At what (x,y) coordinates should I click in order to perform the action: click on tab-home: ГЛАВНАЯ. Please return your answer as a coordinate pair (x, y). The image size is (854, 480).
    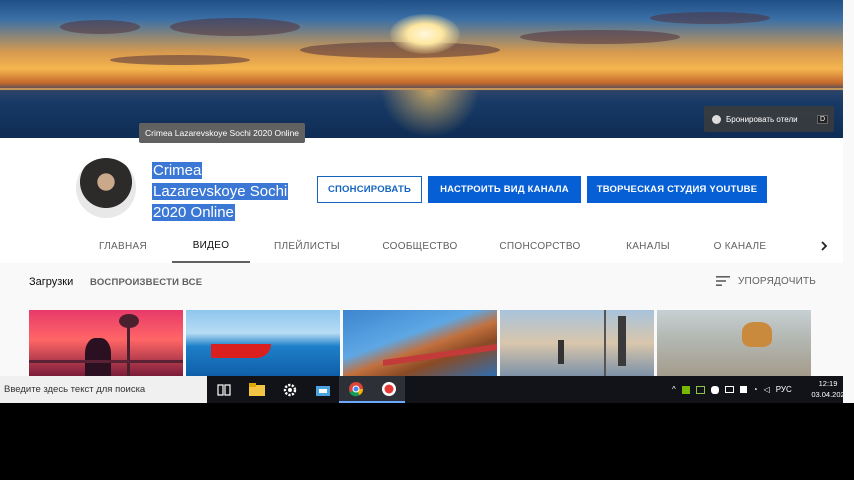
    Looking at the image, I should click on (123, 246).